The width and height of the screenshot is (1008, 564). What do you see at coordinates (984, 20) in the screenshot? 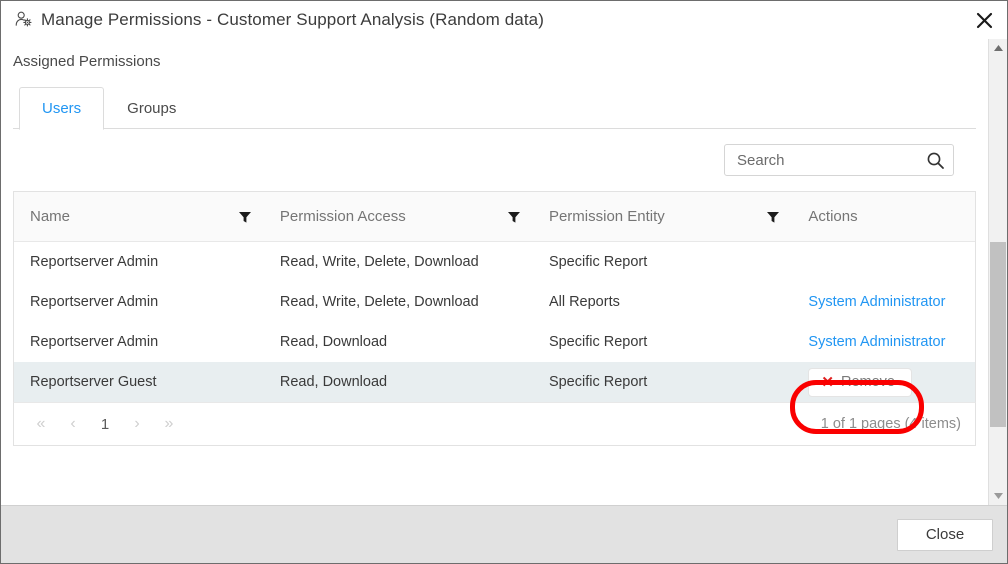
I see `close-icon` at bounding box center [984, 20].